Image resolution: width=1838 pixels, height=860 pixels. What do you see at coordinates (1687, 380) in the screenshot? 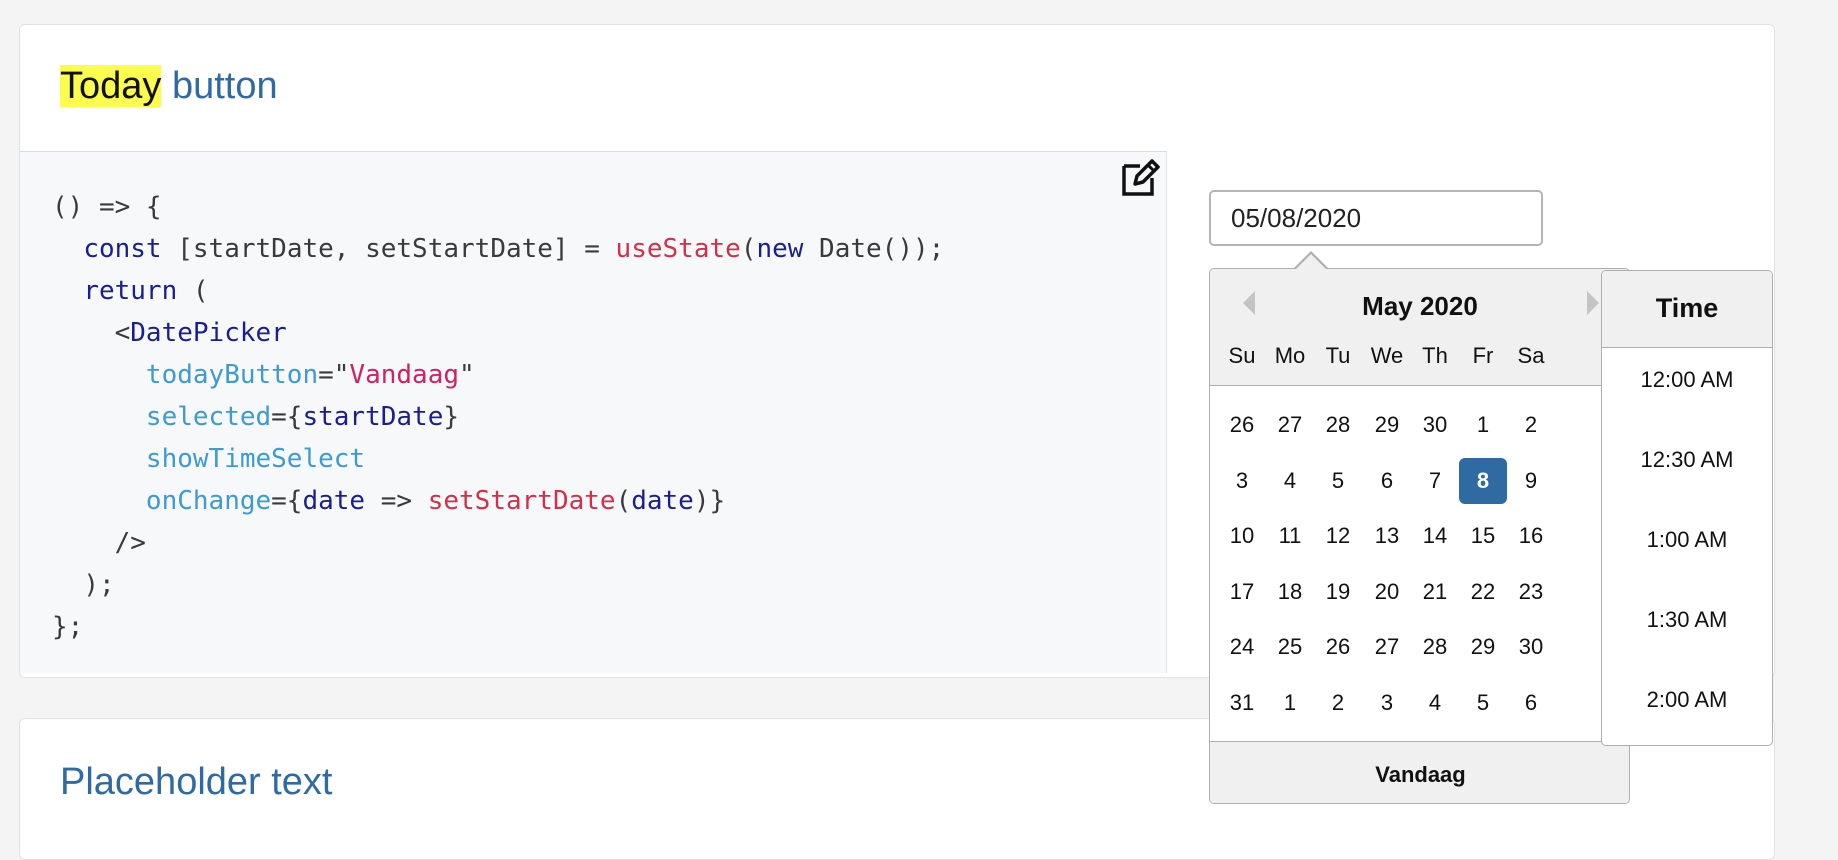
I see `time-option: 12:00 AM` at bounding box center [1687, 380].